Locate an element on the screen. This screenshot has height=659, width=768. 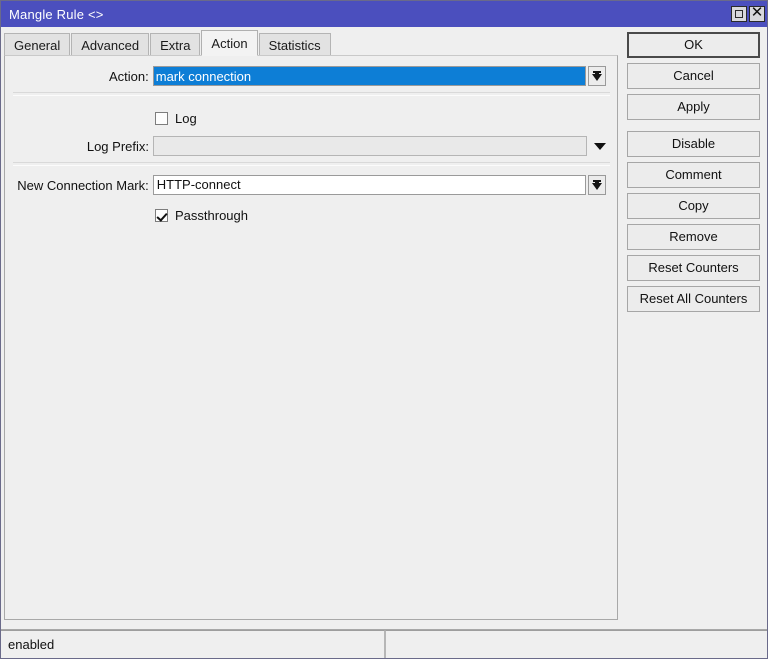
status-bar: enabled is located at coordinates (384, 643).